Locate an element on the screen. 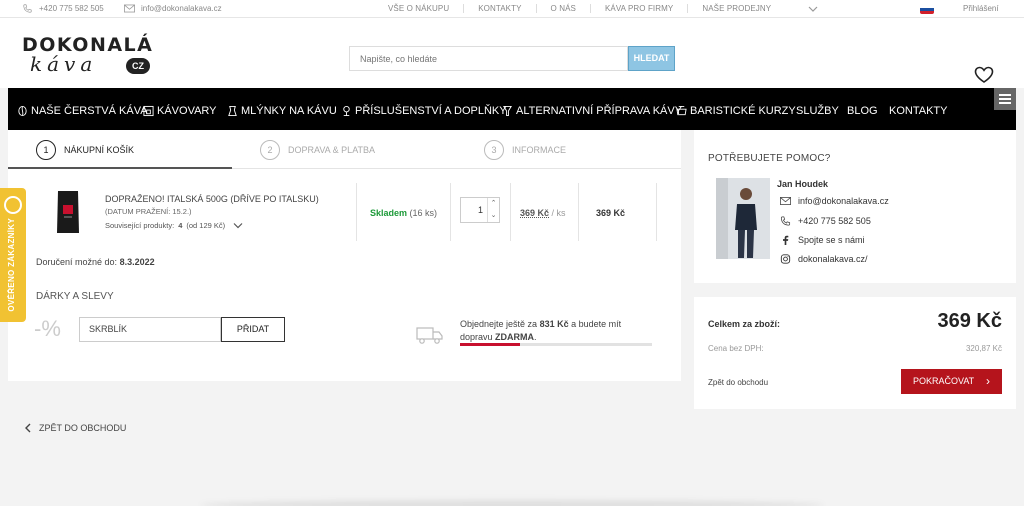  delivery-date: Doručení možné do: 8.3.2022 is located at coordinates (95, 262).